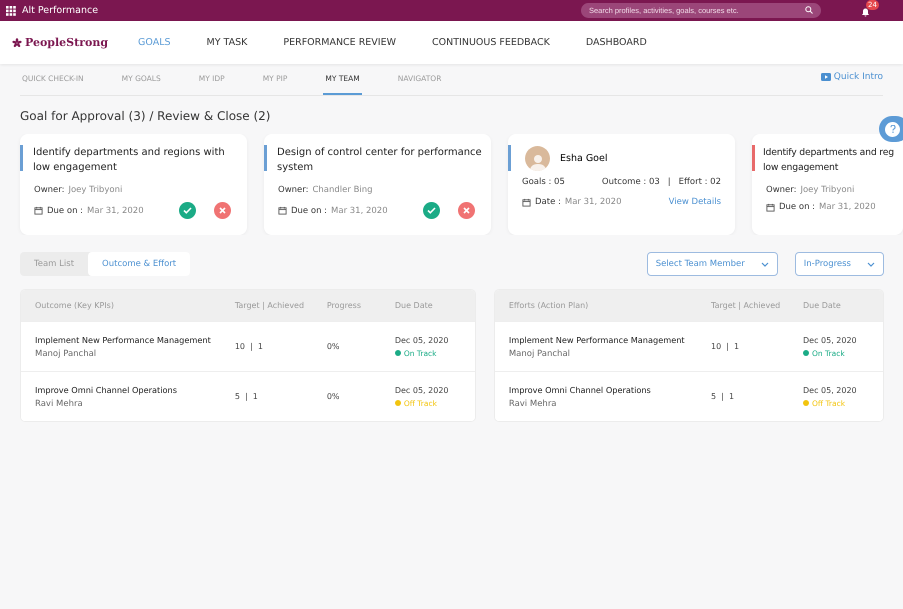  Describe the element at coordinates (11, 11) in the screenshot. I see `apps-grid-icon` at that location.